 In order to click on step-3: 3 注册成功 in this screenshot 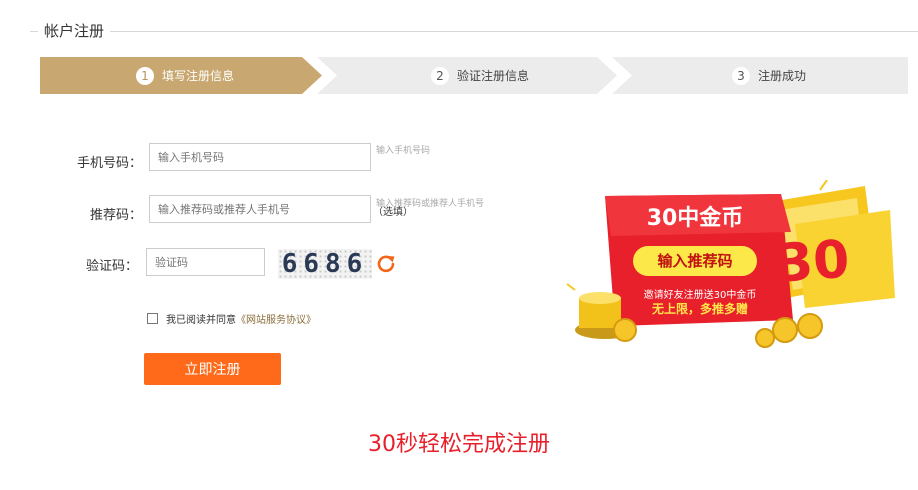, I will do `click(769, 75)`.